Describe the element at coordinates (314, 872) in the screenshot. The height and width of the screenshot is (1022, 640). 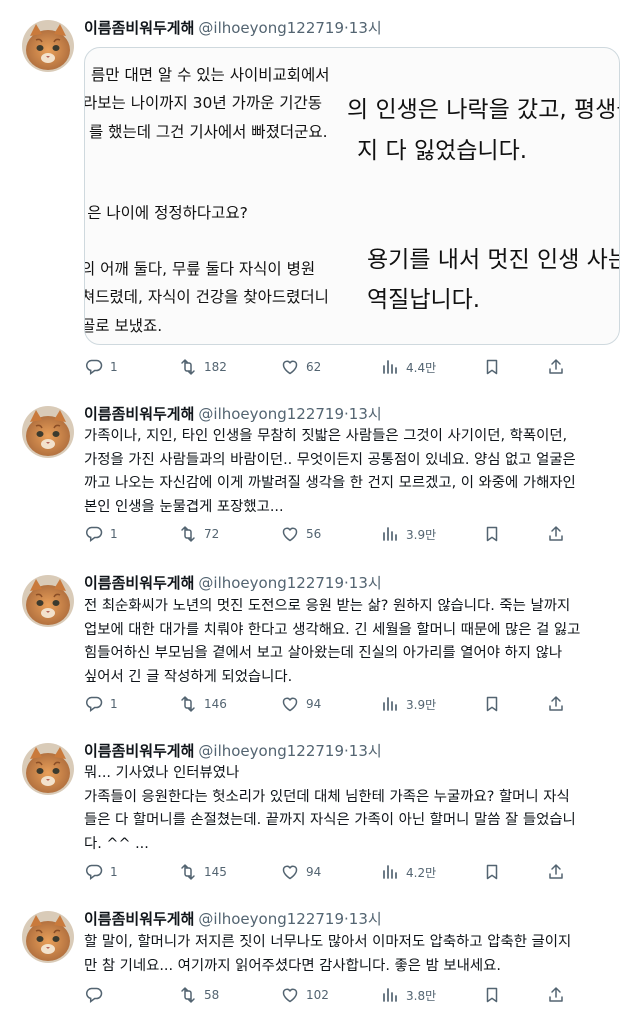
I see `like-count: 94` at that location.